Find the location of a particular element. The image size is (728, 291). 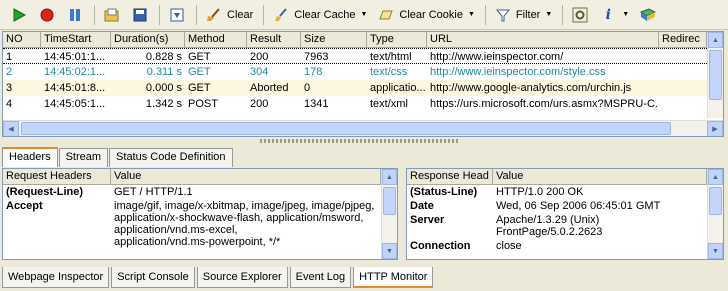

column-header-timestart: TimeStart is located at coordinates (76, 39).